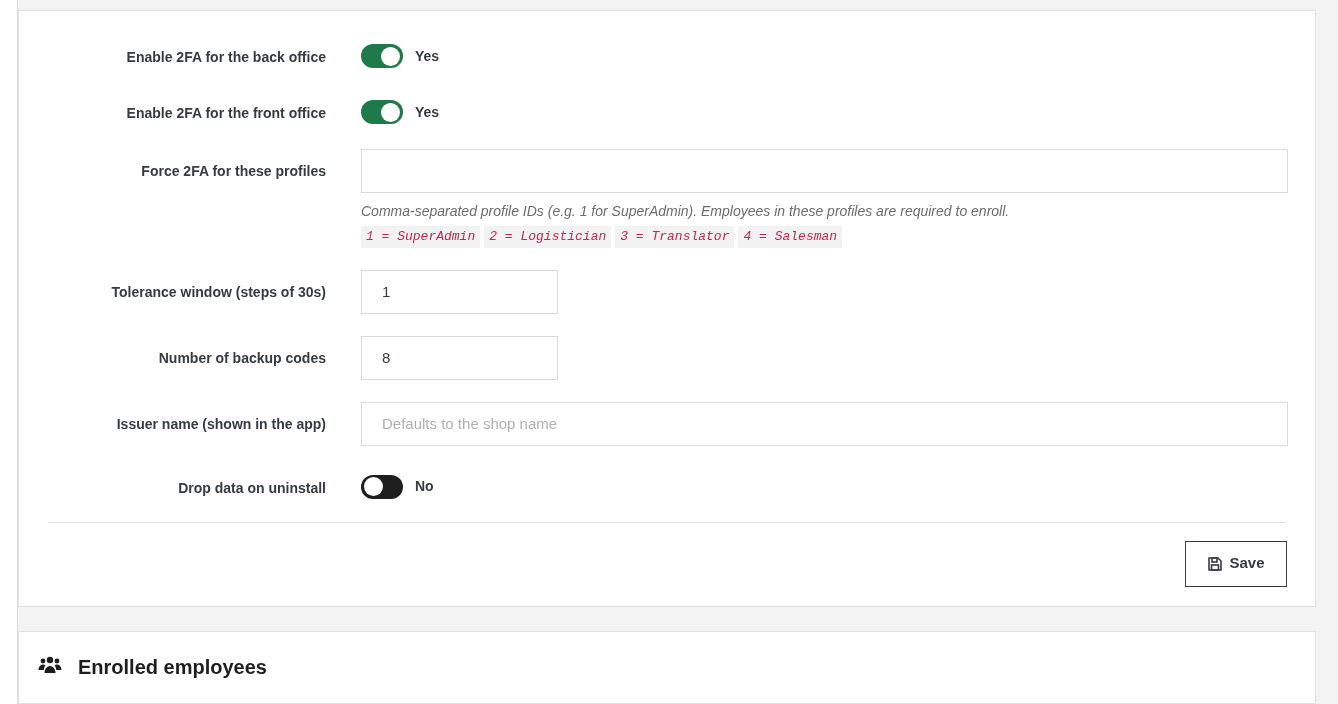 The height and width of the screenshot is (704, 1338). I want to click on profile-code: 1 = SuperAdmin, so click(421, 237).